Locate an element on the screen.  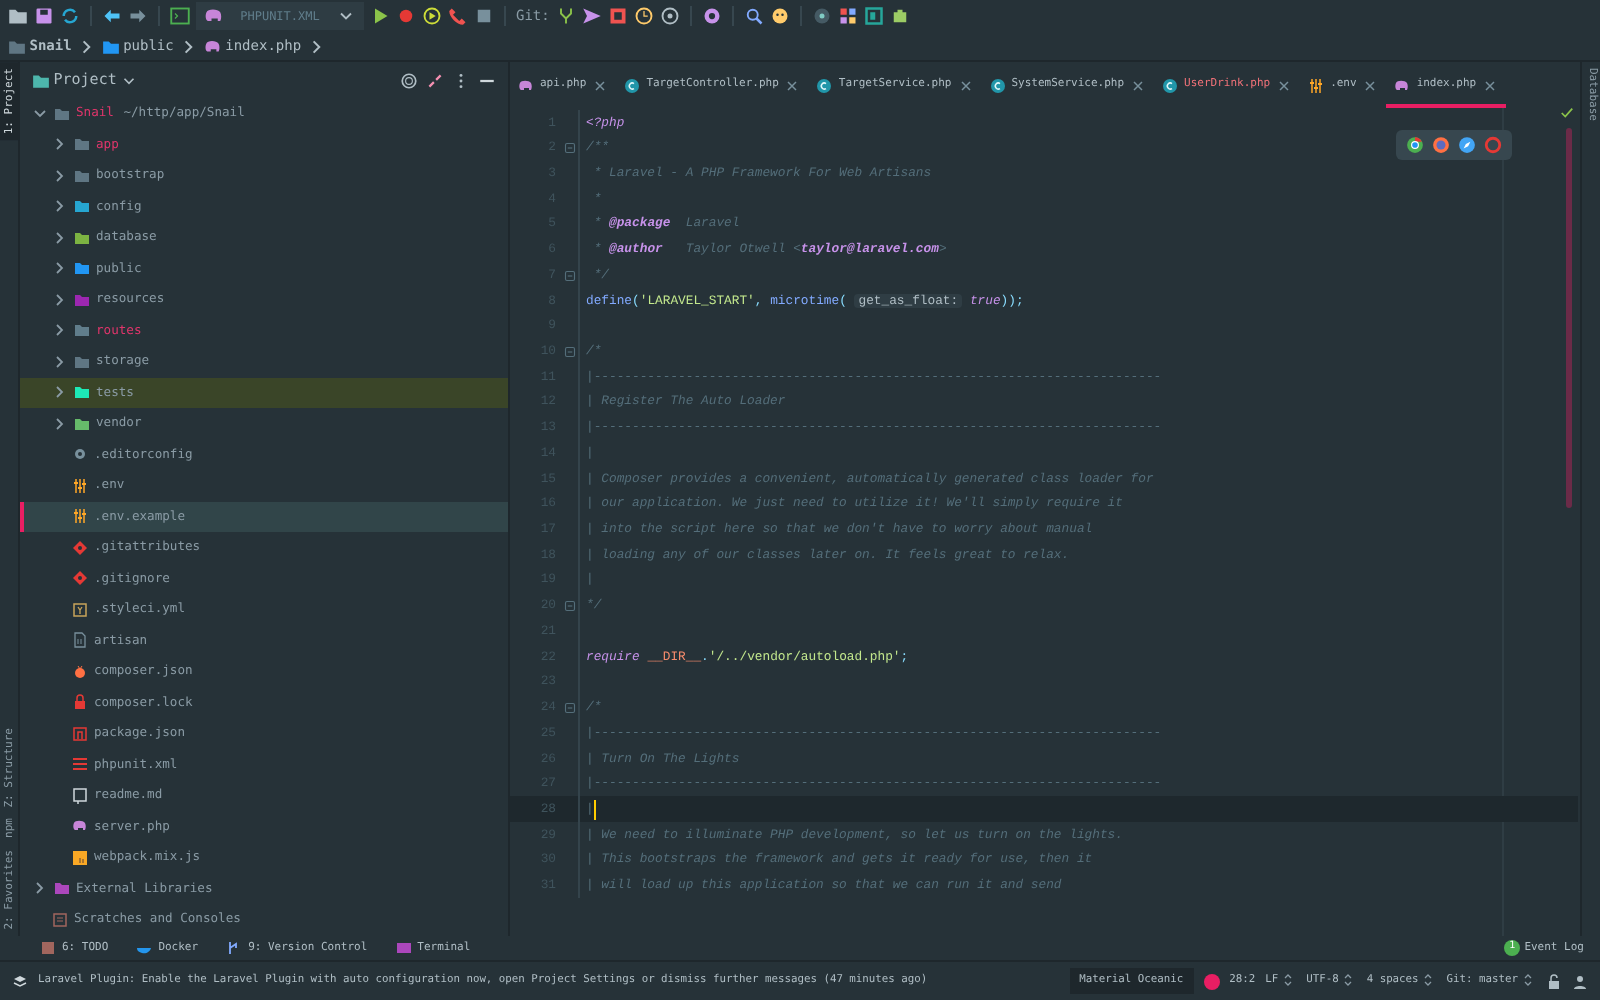
target-icon is located at coordinates (409, 80).